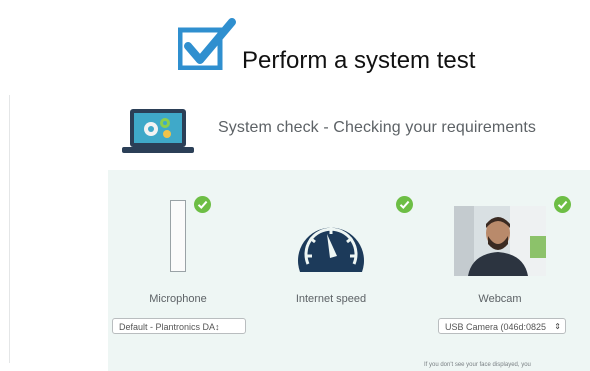  What do you see at coordinates (158, 131) in the screenshot?
I see `laptop-gears-icon` at bounding box center [158, 131].